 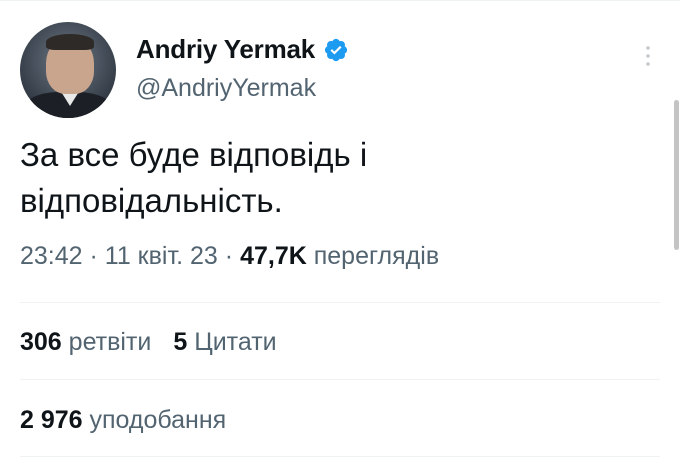 I want to click on tweet-time: 23:42, so click(x=51, y=256).